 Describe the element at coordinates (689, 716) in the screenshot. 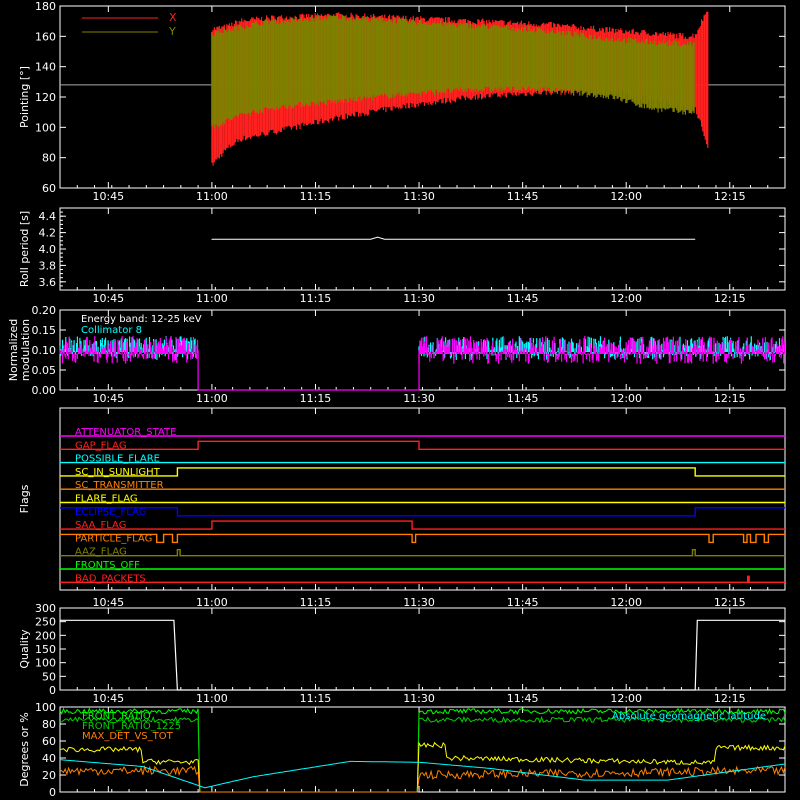

I see `legend-geomagnetic-latitude: Absolute geomagnetic latitude` at that location.